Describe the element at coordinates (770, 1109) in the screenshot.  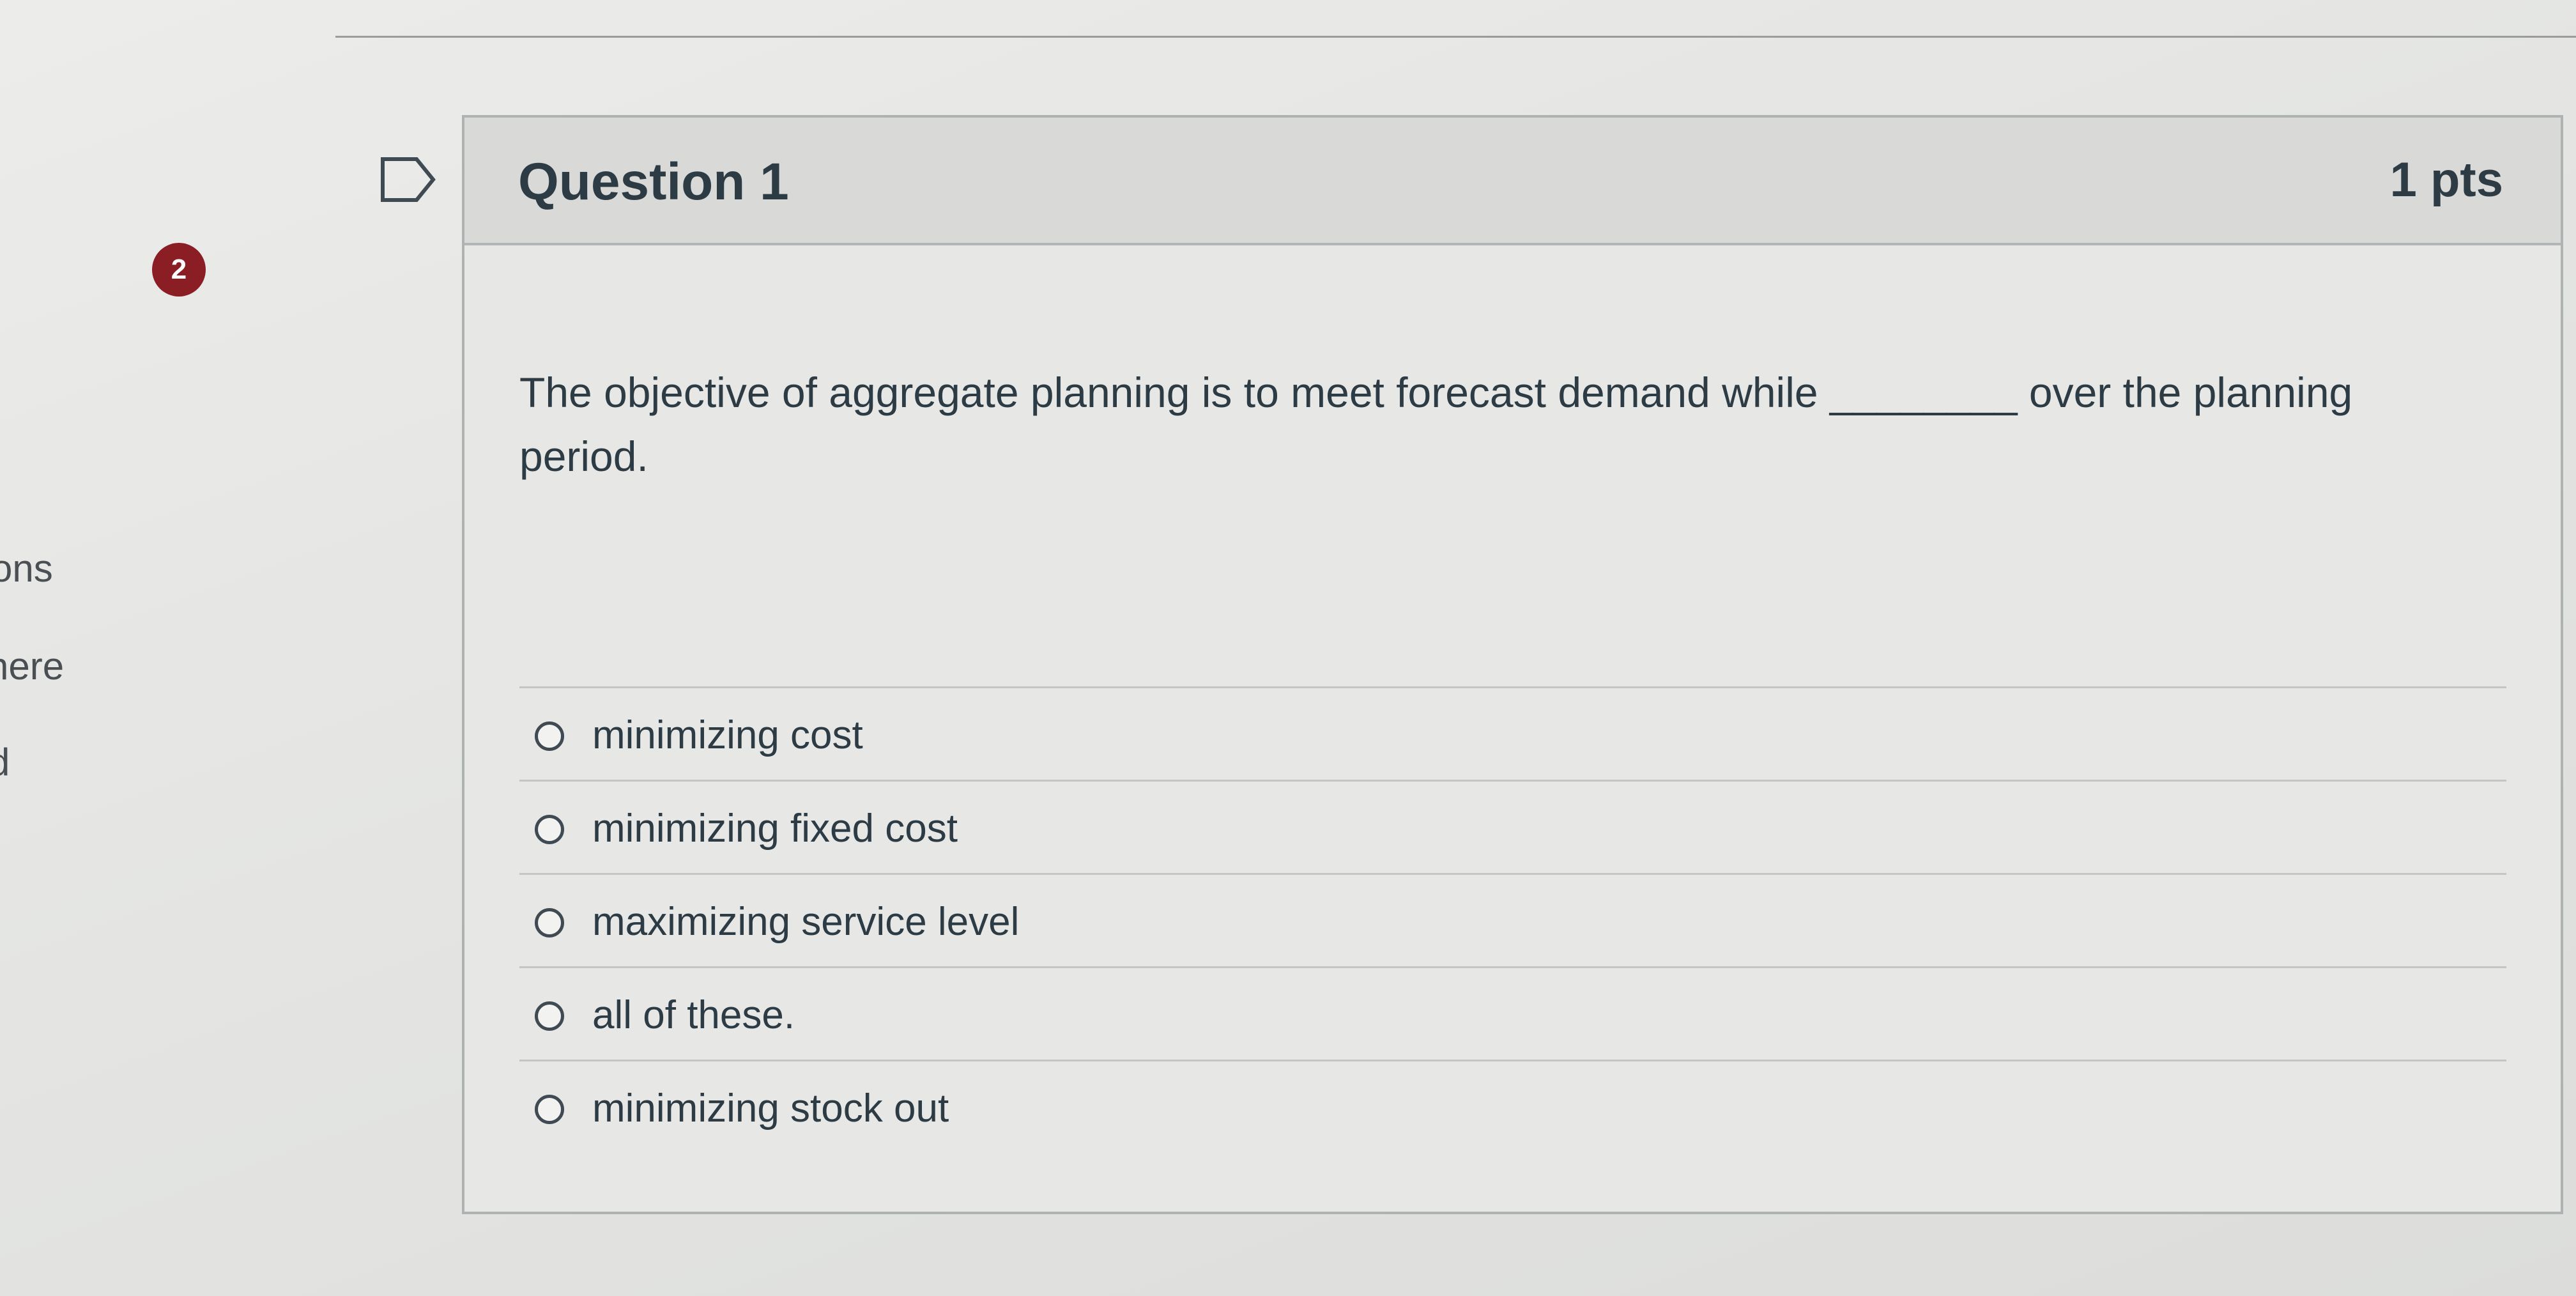
I see `answer-label: minimizing stock out` at that location.